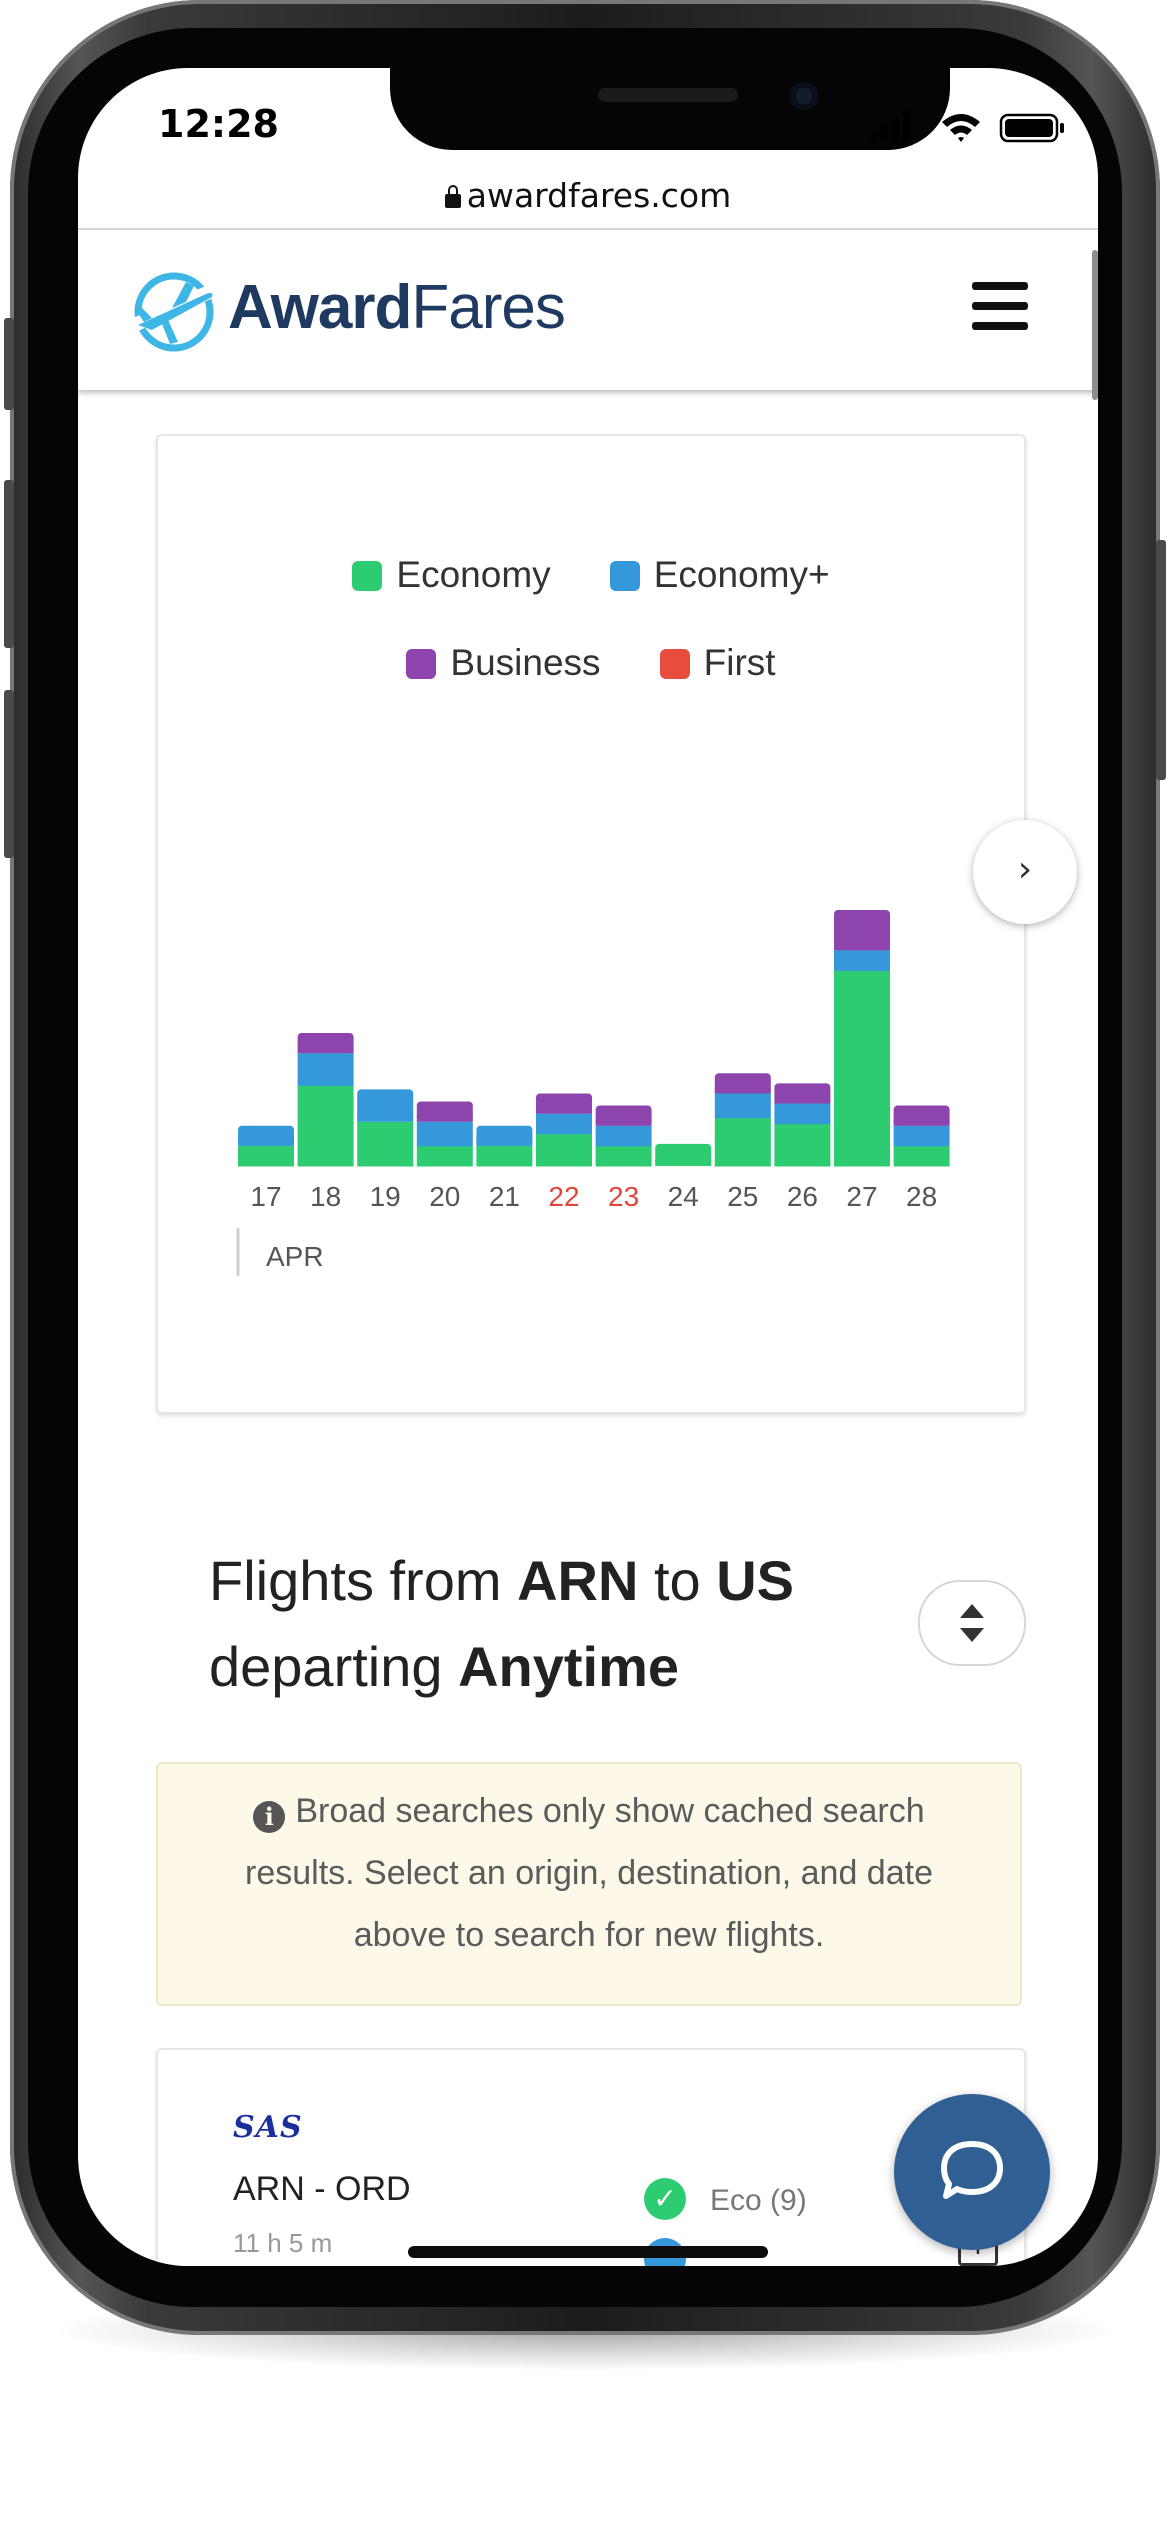 This screenshot has width=1170, height=2532. I want to click on bar-22-economy, so click(564, 1150).